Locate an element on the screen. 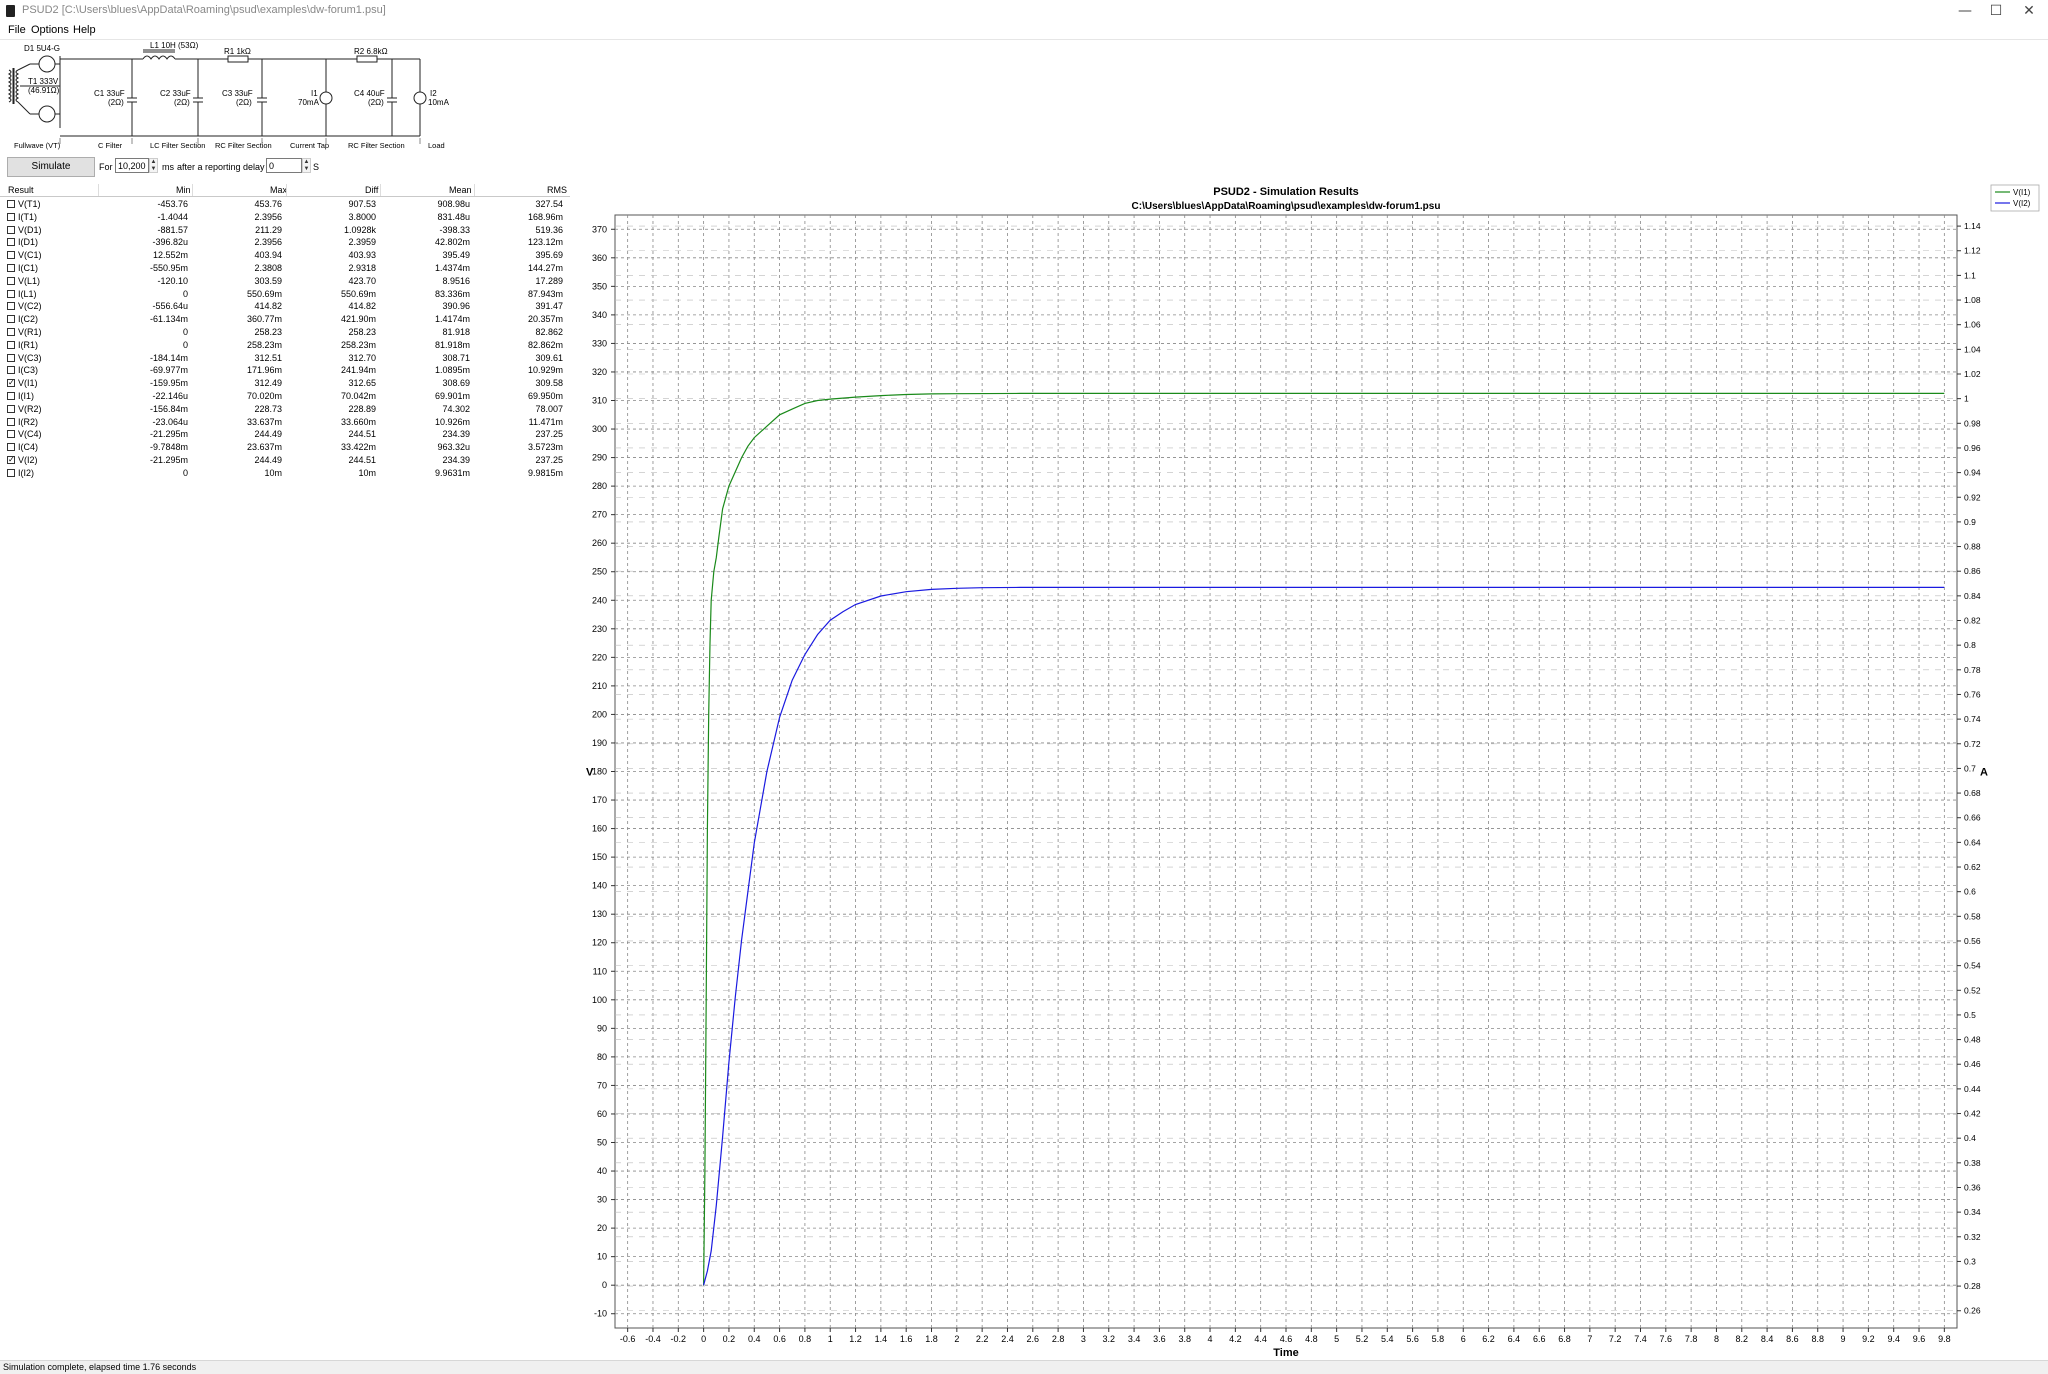 This screenshot has height=1374, width=2048. table-row: V(T1) -453.76 453.76 907.53 908.98u 327.54 is located at coordinates (285, 204).